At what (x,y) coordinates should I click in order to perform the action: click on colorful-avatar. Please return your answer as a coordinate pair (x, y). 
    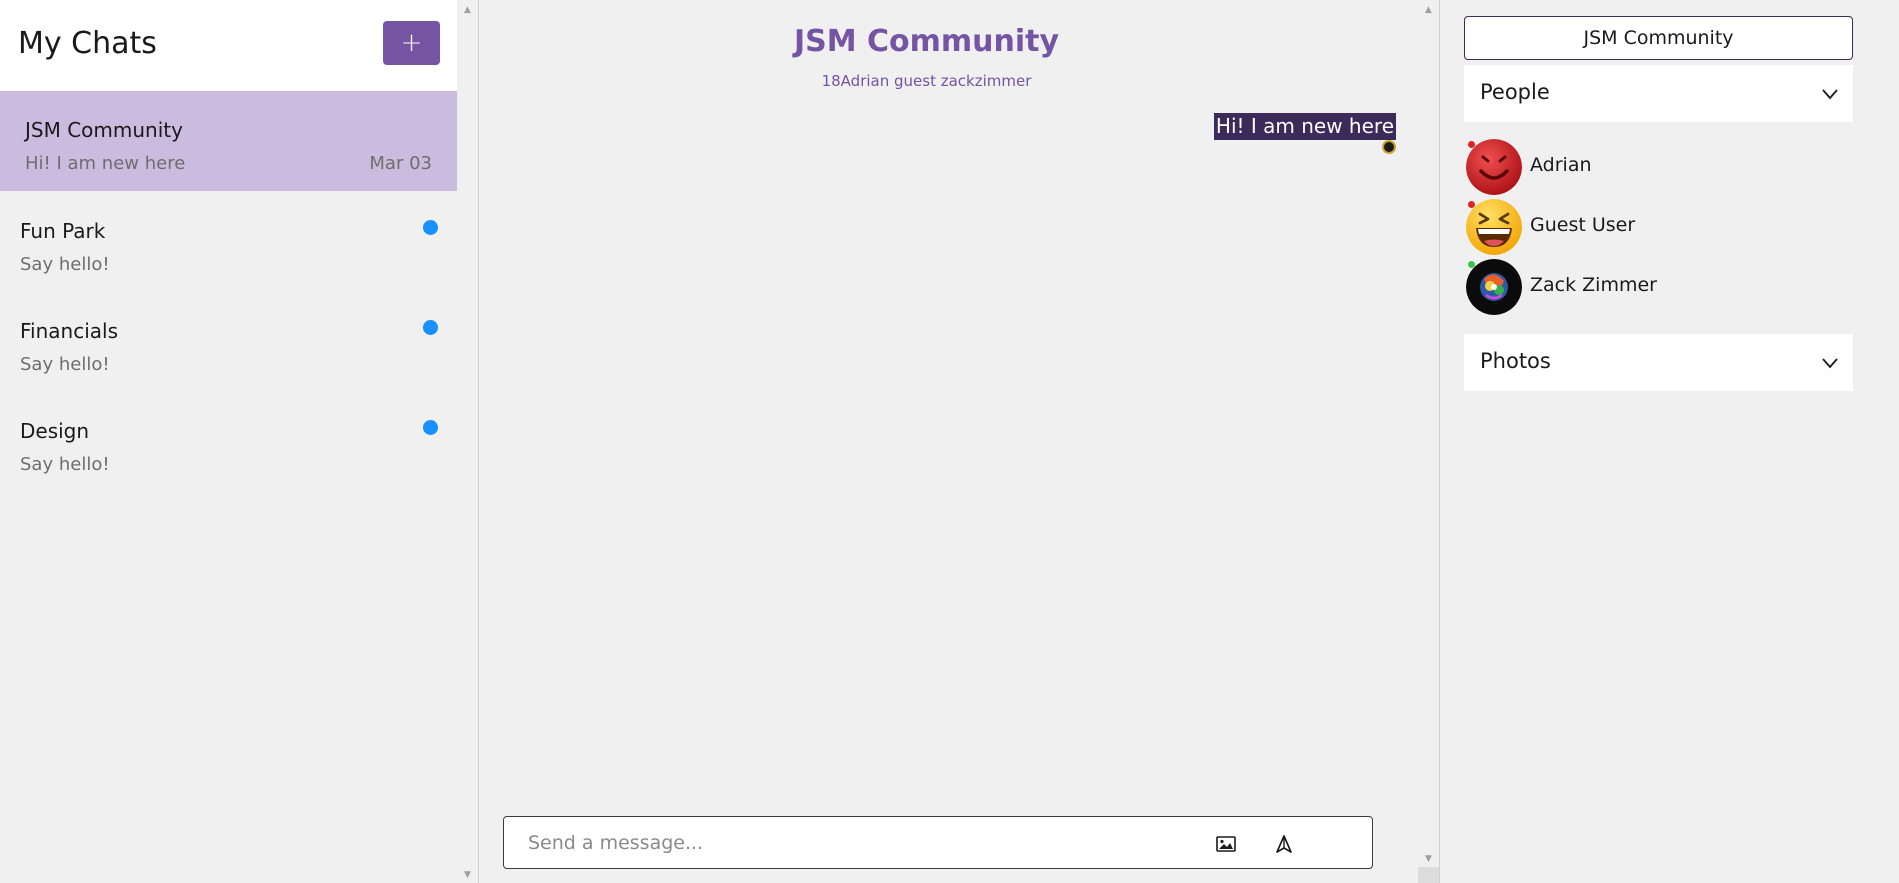
    Looking at the image, I should click on (1494, 287).